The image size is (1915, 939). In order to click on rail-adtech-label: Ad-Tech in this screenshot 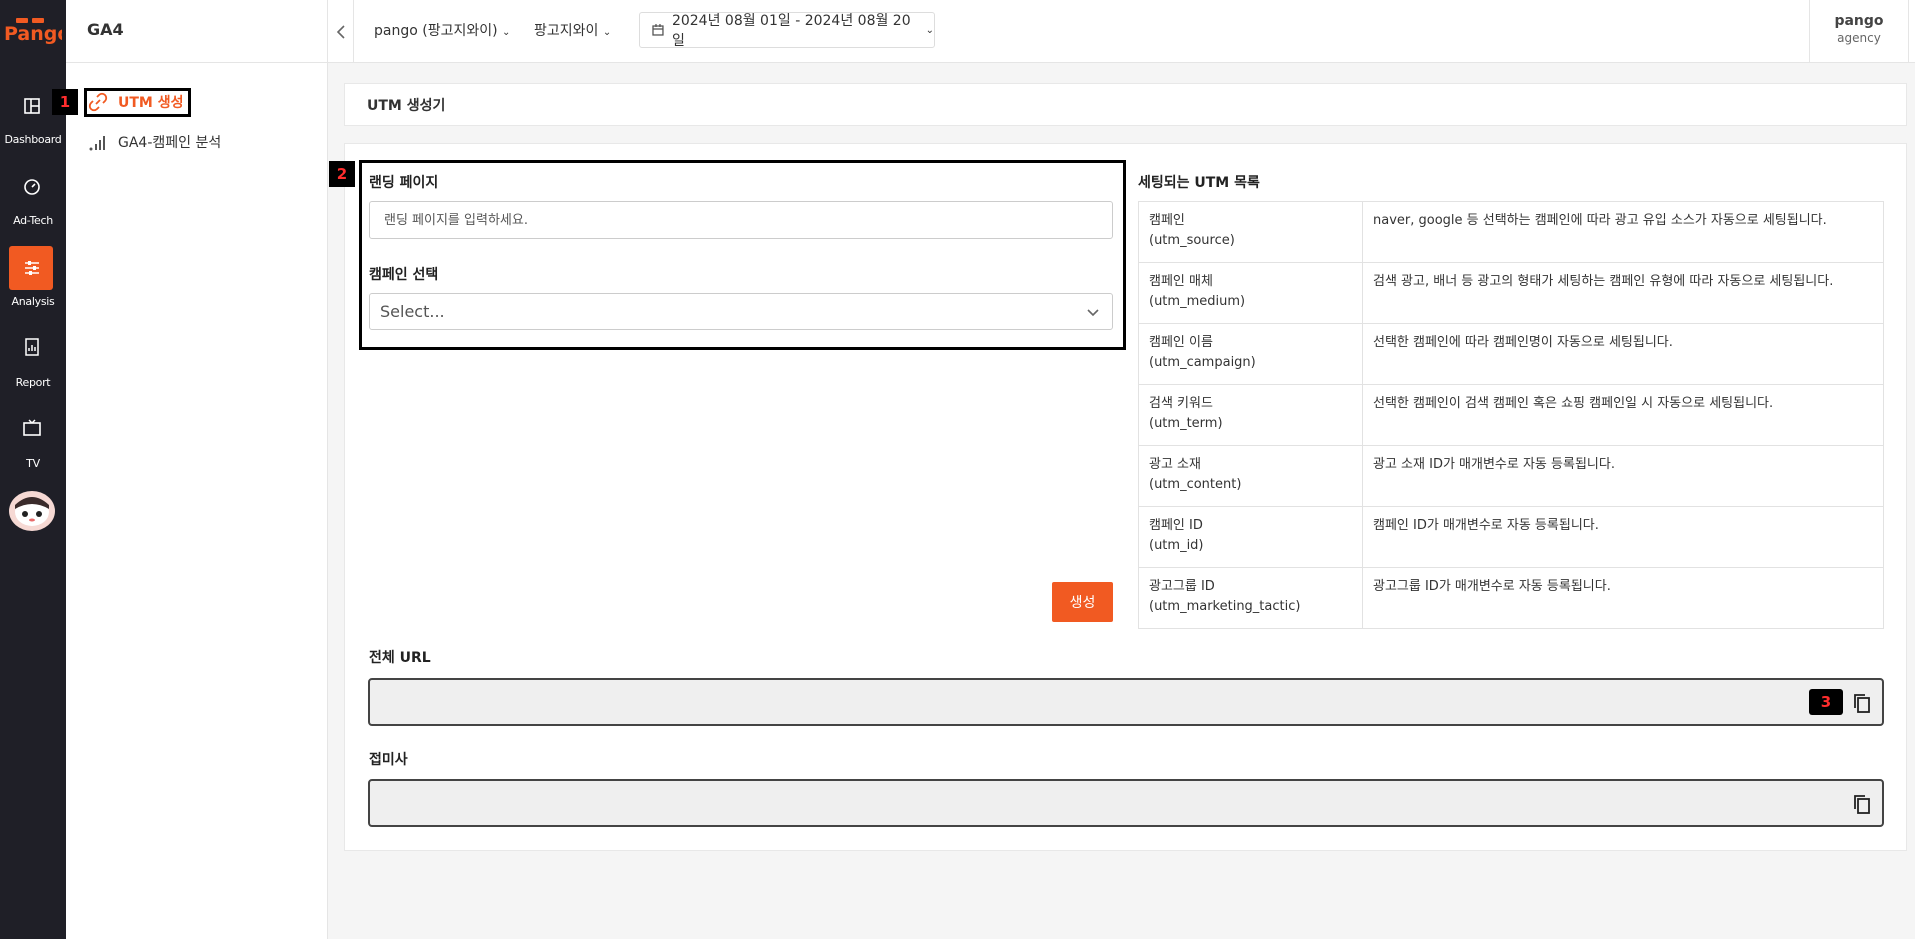, I will do `click(33, 220)`.